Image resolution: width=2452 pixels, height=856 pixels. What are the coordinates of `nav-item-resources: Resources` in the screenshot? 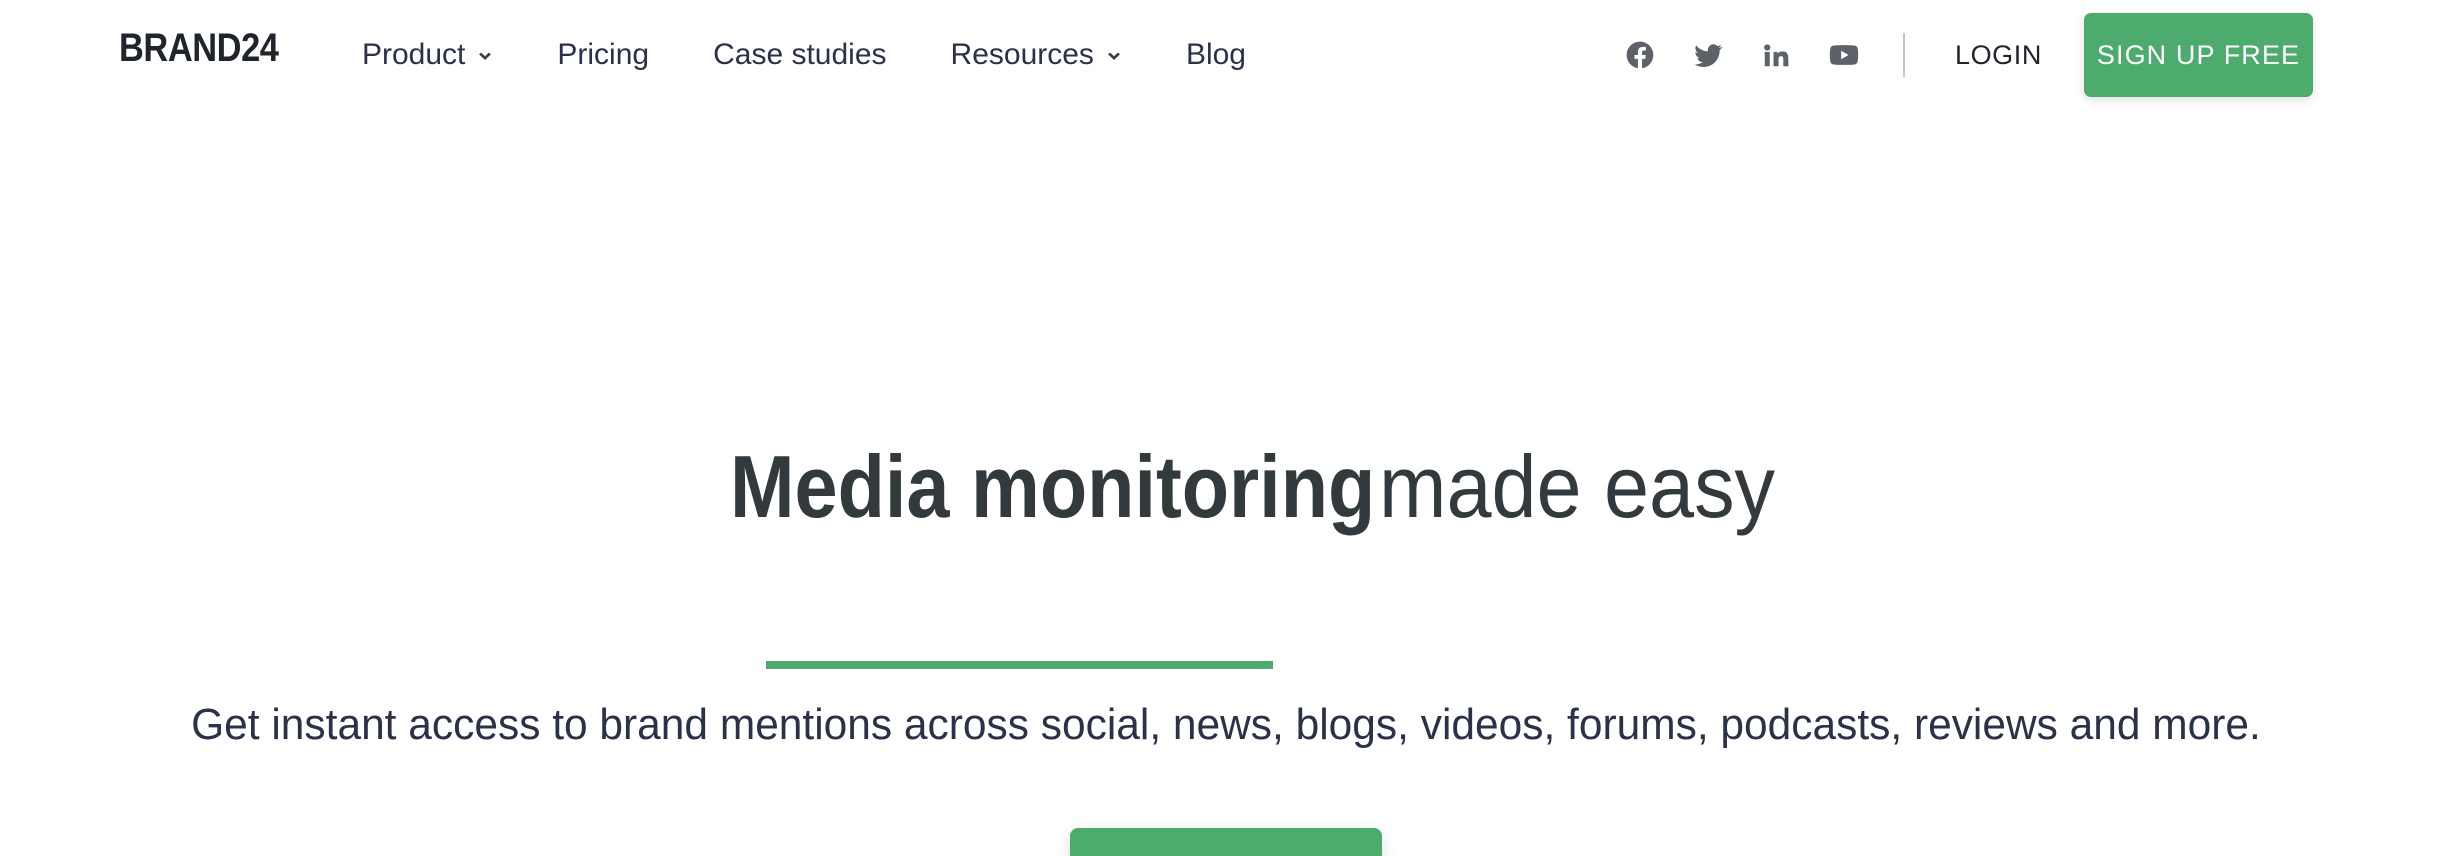 It's located at (1036, 55).